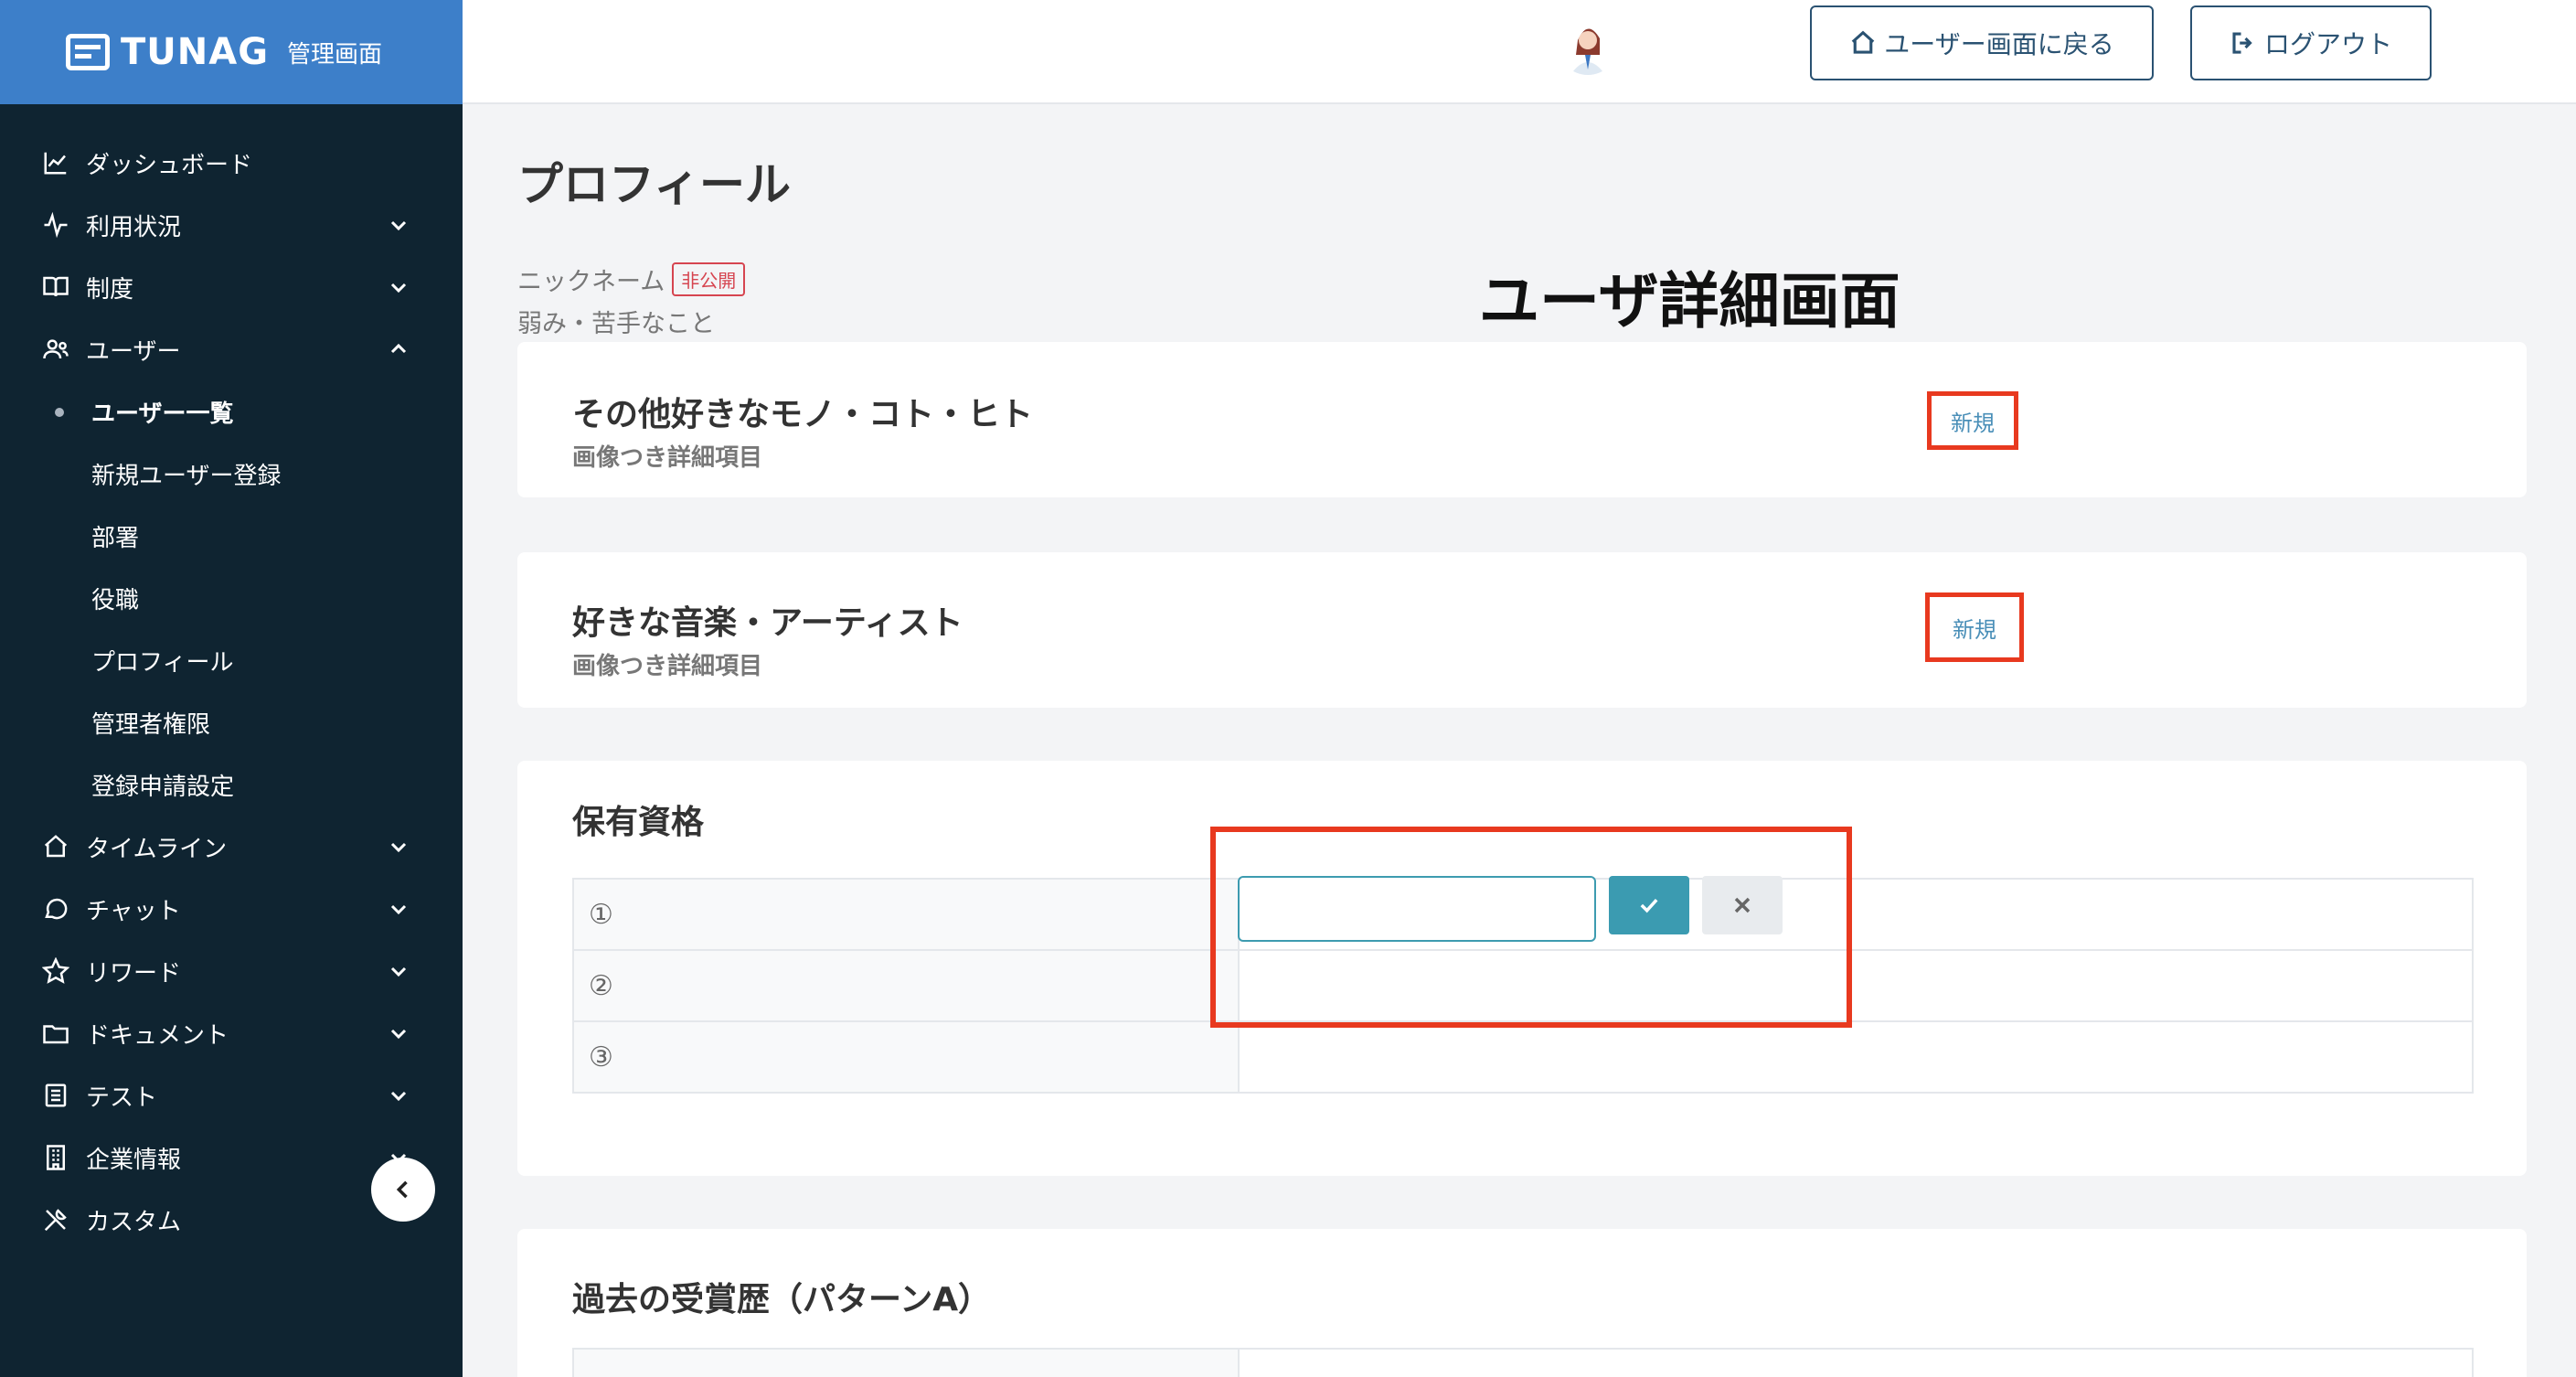 Image resolution: width=2576 pixels, height=1377 pixels. I want to click on back-to-user-screen-label: ユーザー画面に戻る, so click(1999, 44).